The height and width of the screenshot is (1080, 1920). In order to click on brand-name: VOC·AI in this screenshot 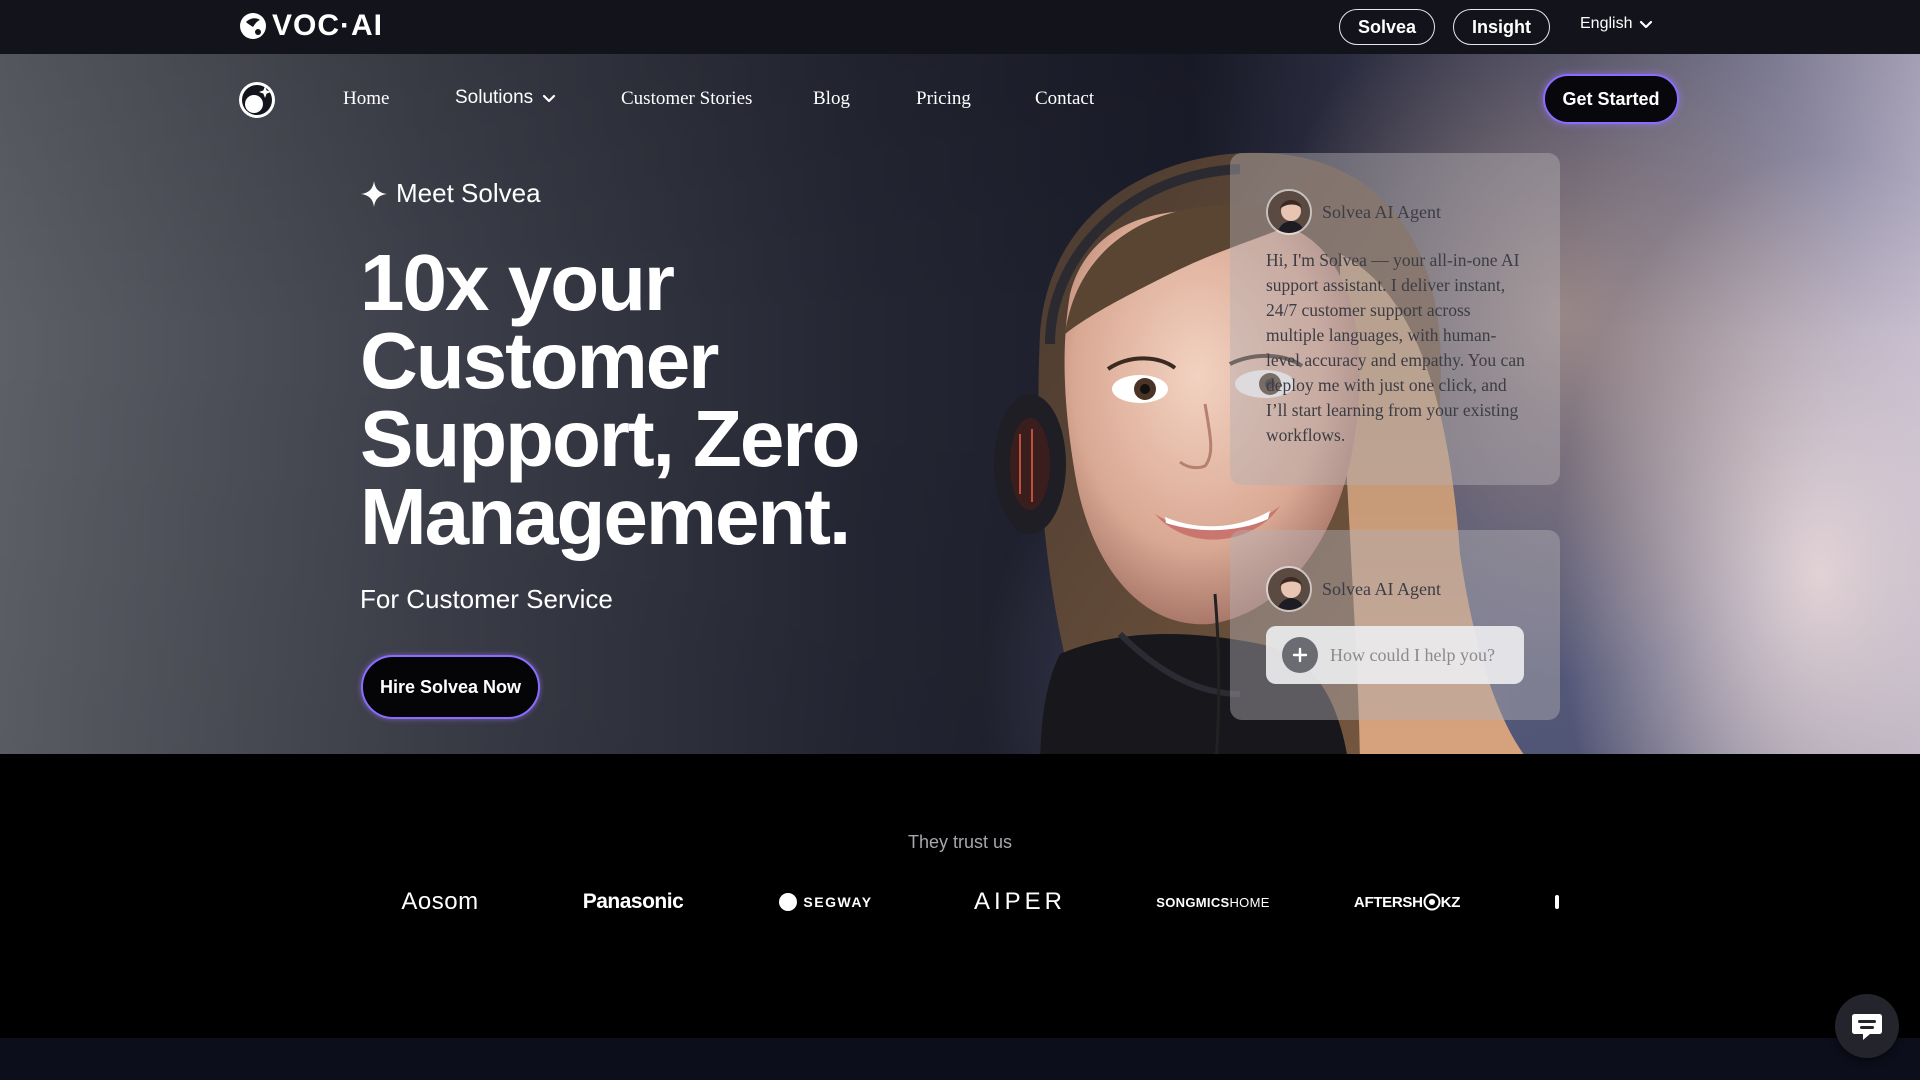, I will do `click(327, 25)`.